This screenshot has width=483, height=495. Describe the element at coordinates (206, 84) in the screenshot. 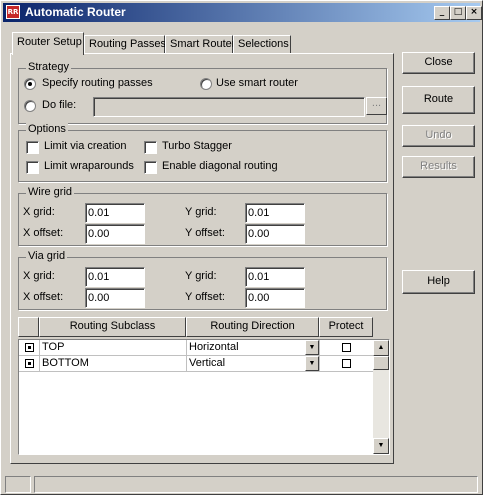

I see `smart-router-radio` at that location.